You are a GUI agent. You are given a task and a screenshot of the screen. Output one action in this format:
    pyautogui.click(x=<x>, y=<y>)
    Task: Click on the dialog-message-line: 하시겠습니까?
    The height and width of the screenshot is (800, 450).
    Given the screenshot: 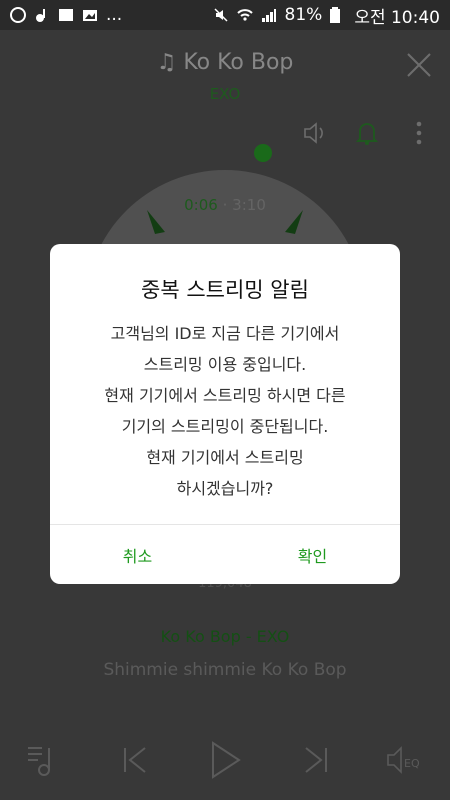 What is the action you would take?
    pyautogui.click(x=225, y=488)
    